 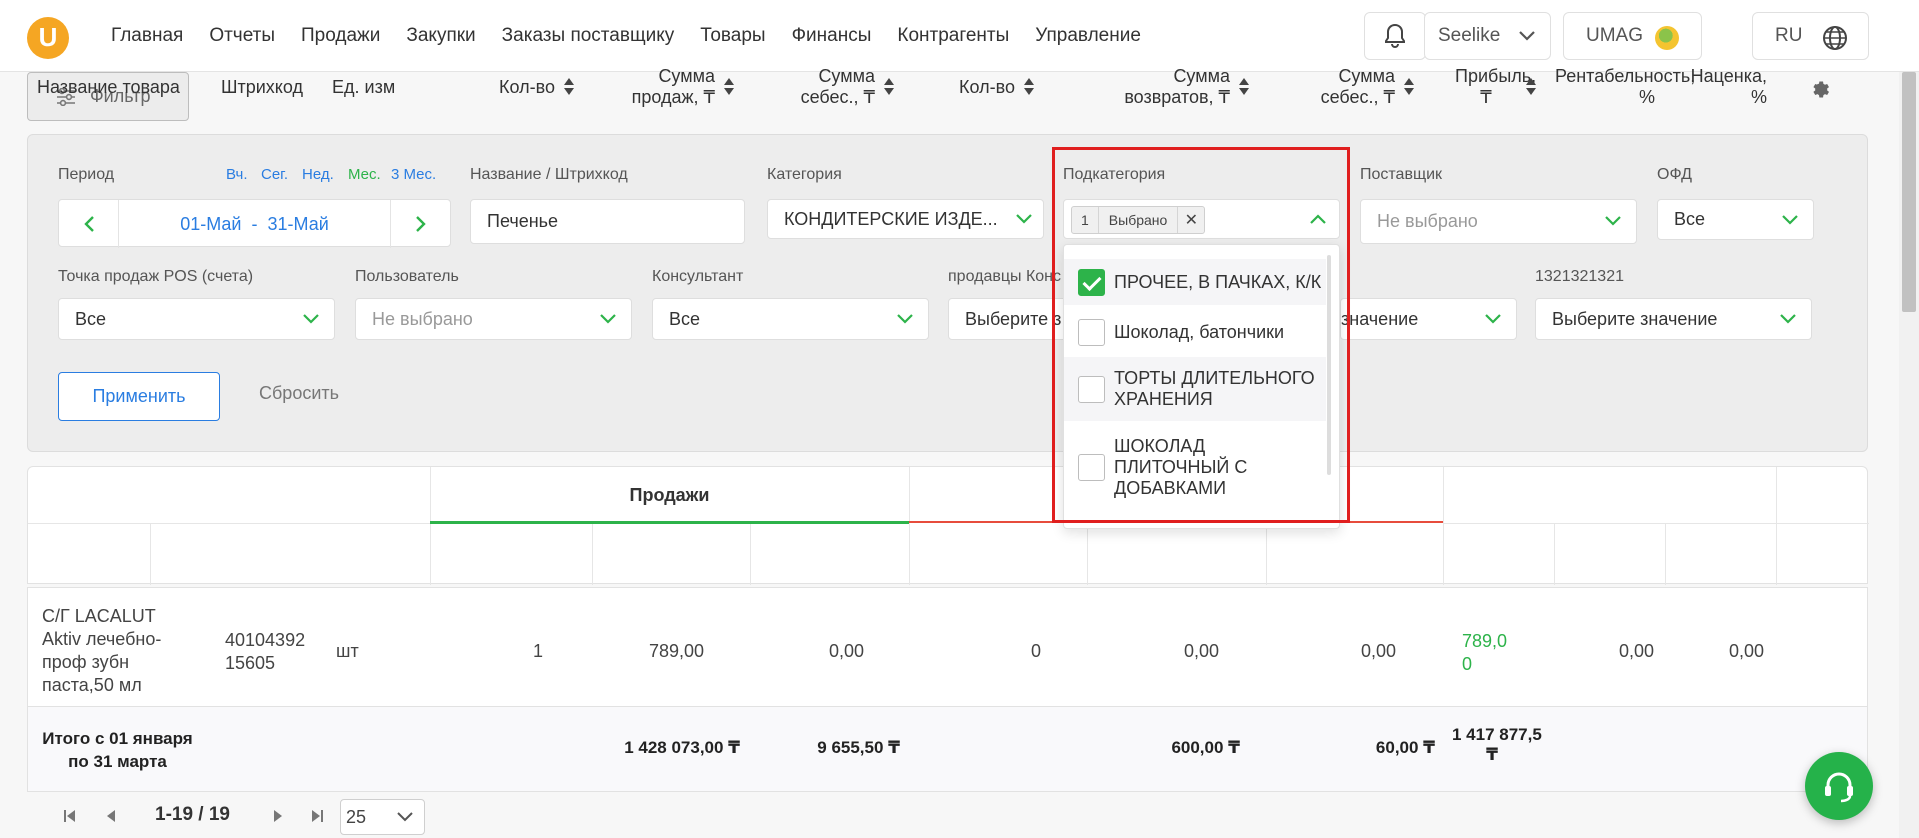 What do you see at coordinates (493, 319) in the screenshot?
I see `user-select: Не выбрано` at bounding box center [493, 319].